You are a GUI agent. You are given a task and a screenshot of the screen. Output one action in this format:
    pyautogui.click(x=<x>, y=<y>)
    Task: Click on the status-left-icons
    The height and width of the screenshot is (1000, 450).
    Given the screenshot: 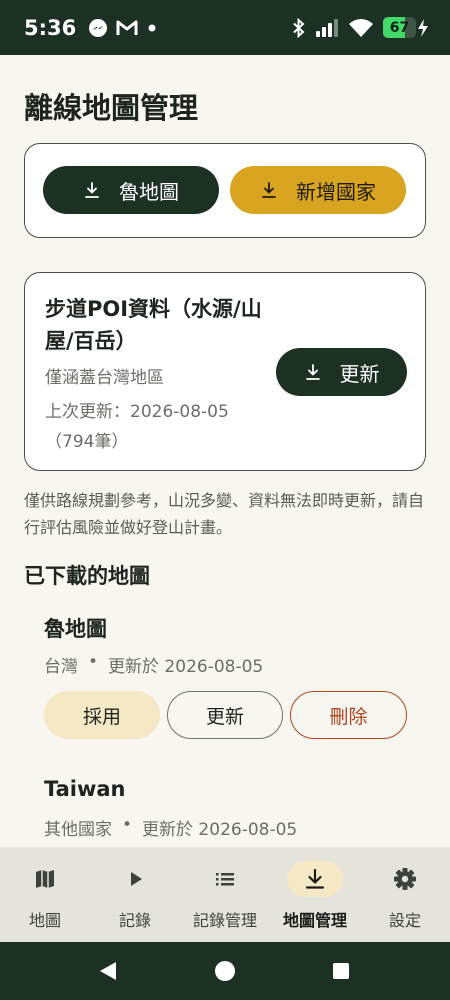 What is the action you would take?
    pyautogui.click(x=123, y=28)
    